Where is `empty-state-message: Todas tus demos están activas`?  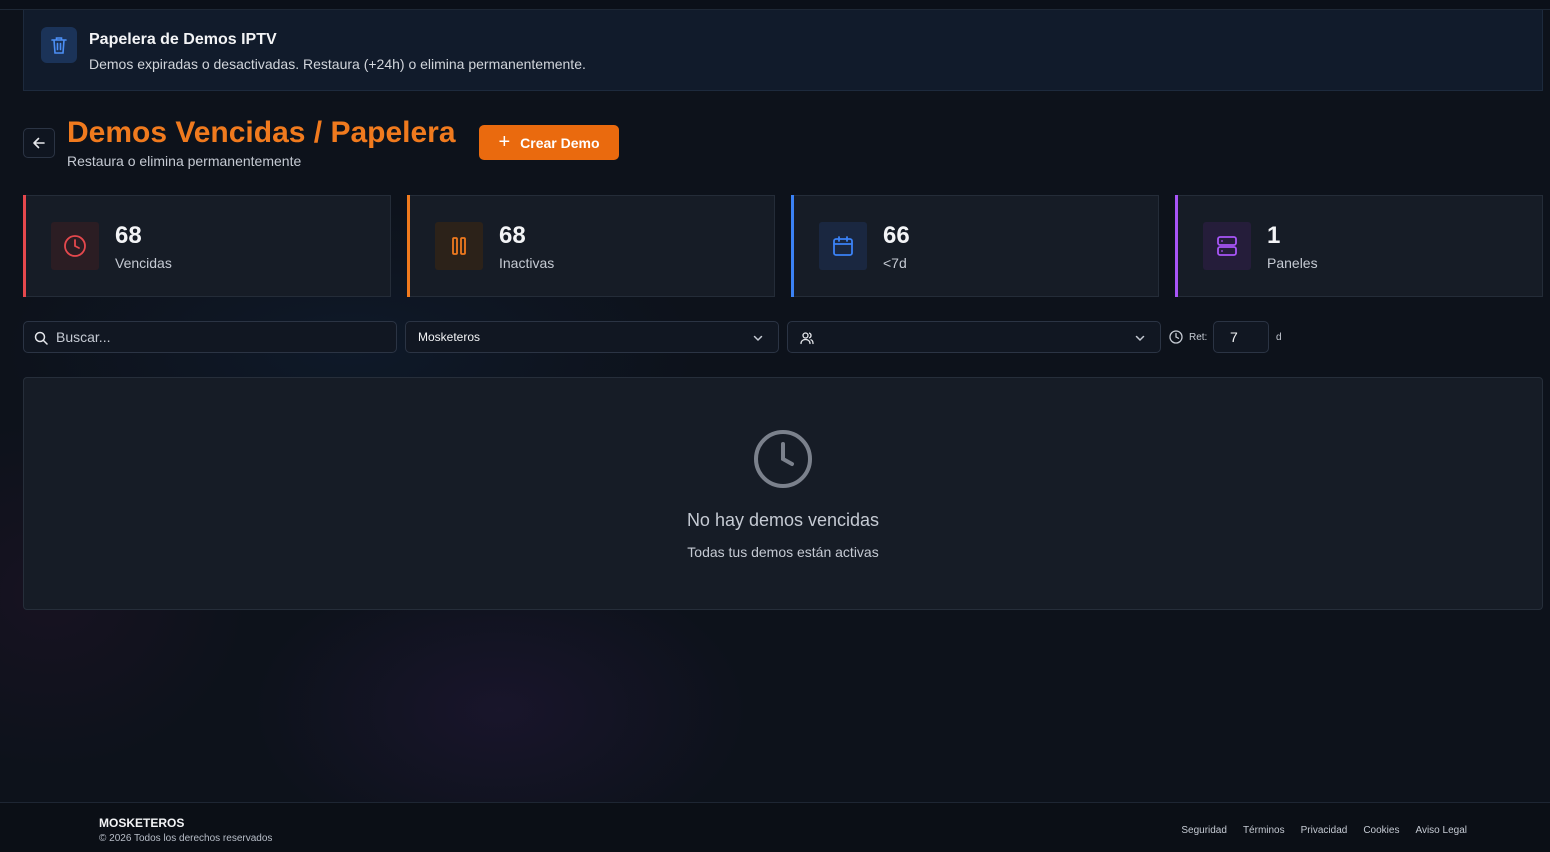
empty-state-message: Todas tus demos están activas is located at coordinates (783, 552).